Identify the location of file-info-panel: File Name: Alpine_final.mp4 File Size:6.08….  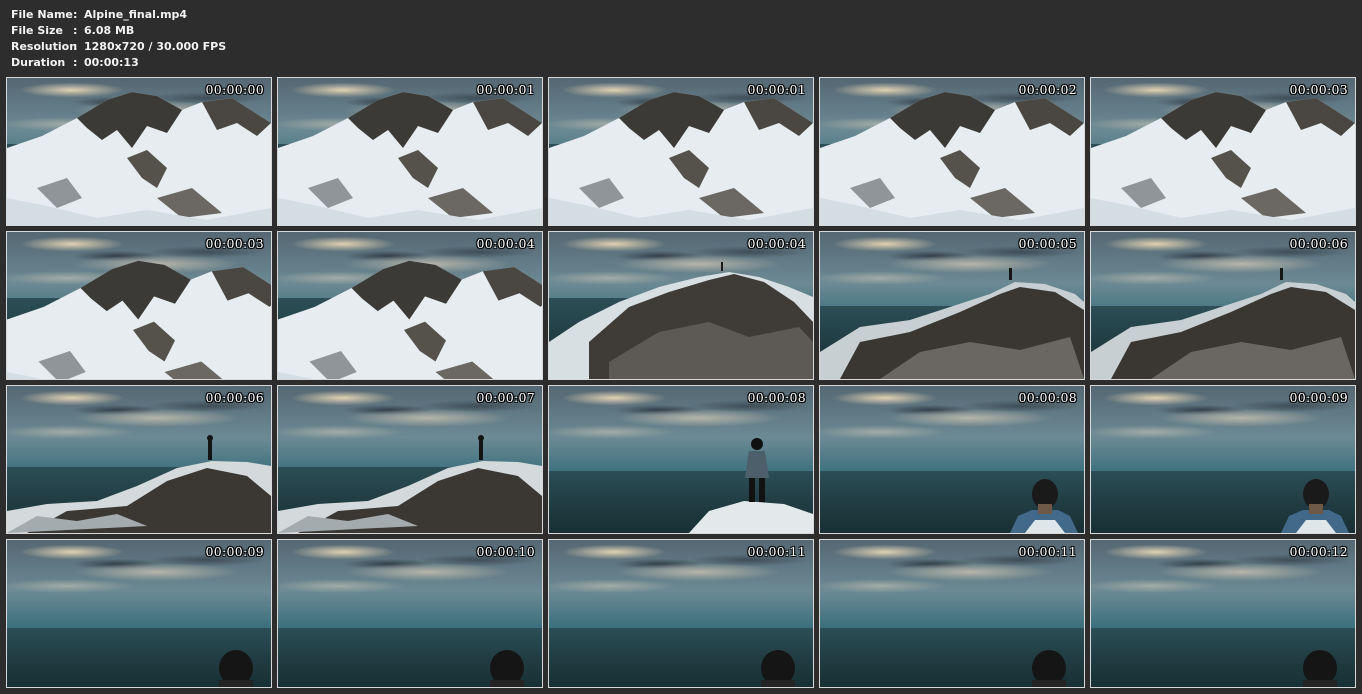
(118, 39).